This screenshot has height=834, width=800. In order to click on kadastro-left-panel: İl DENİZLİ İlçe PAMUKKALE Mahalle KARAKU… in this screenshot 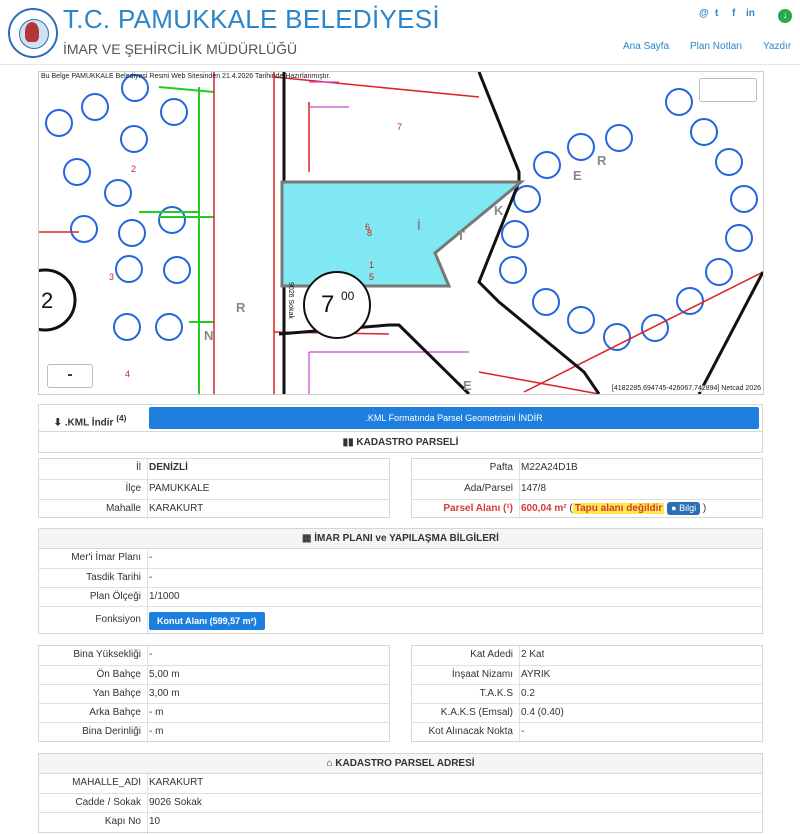, I will do `click(214, 488)`.